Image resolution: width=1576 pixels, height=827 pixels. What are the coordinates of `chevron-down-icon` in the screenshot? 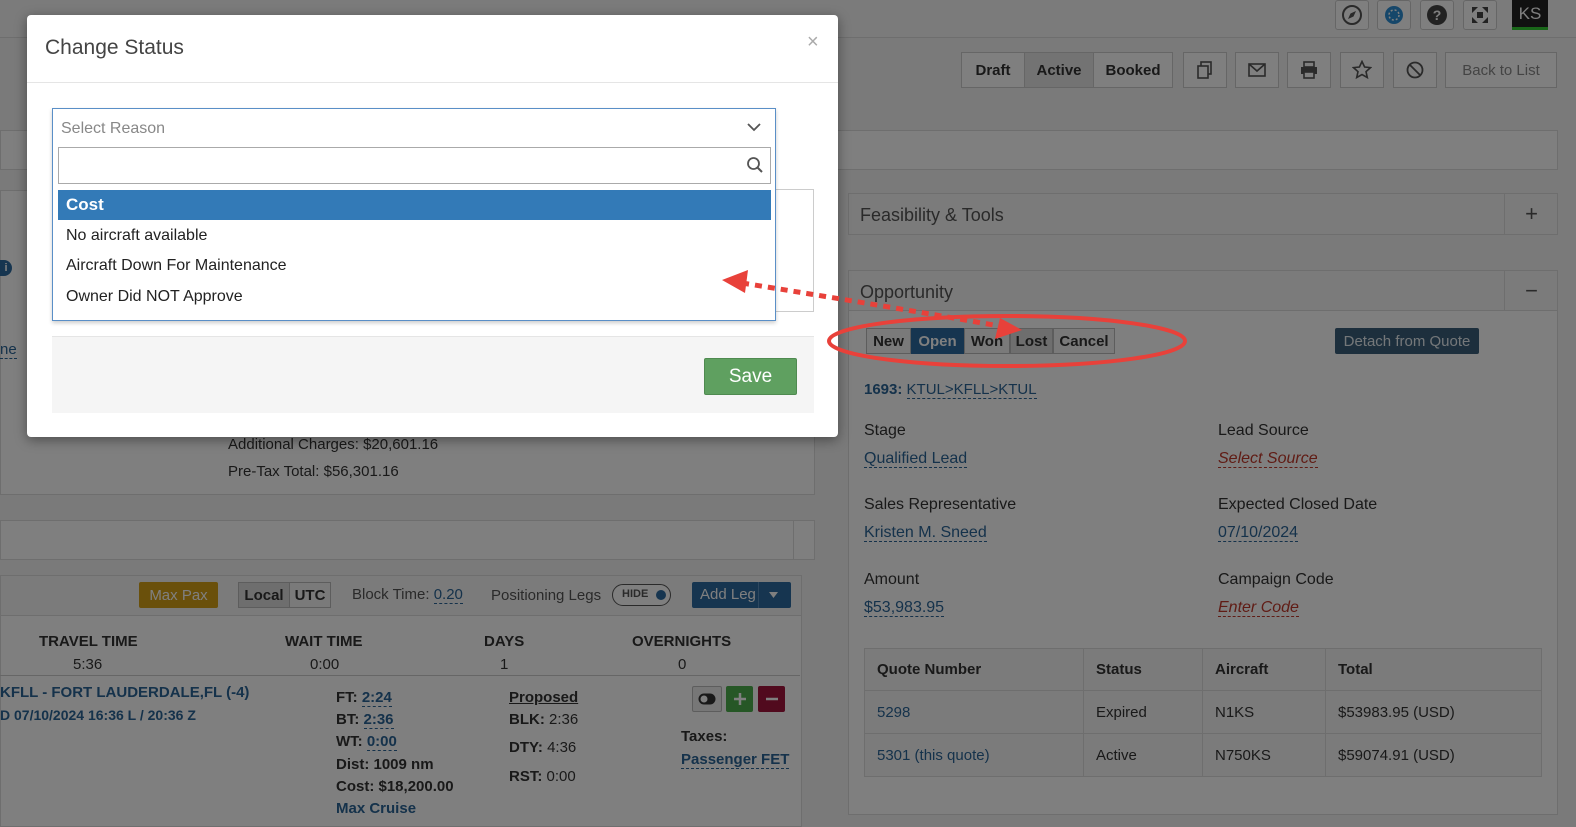 It's located at (754, 127).